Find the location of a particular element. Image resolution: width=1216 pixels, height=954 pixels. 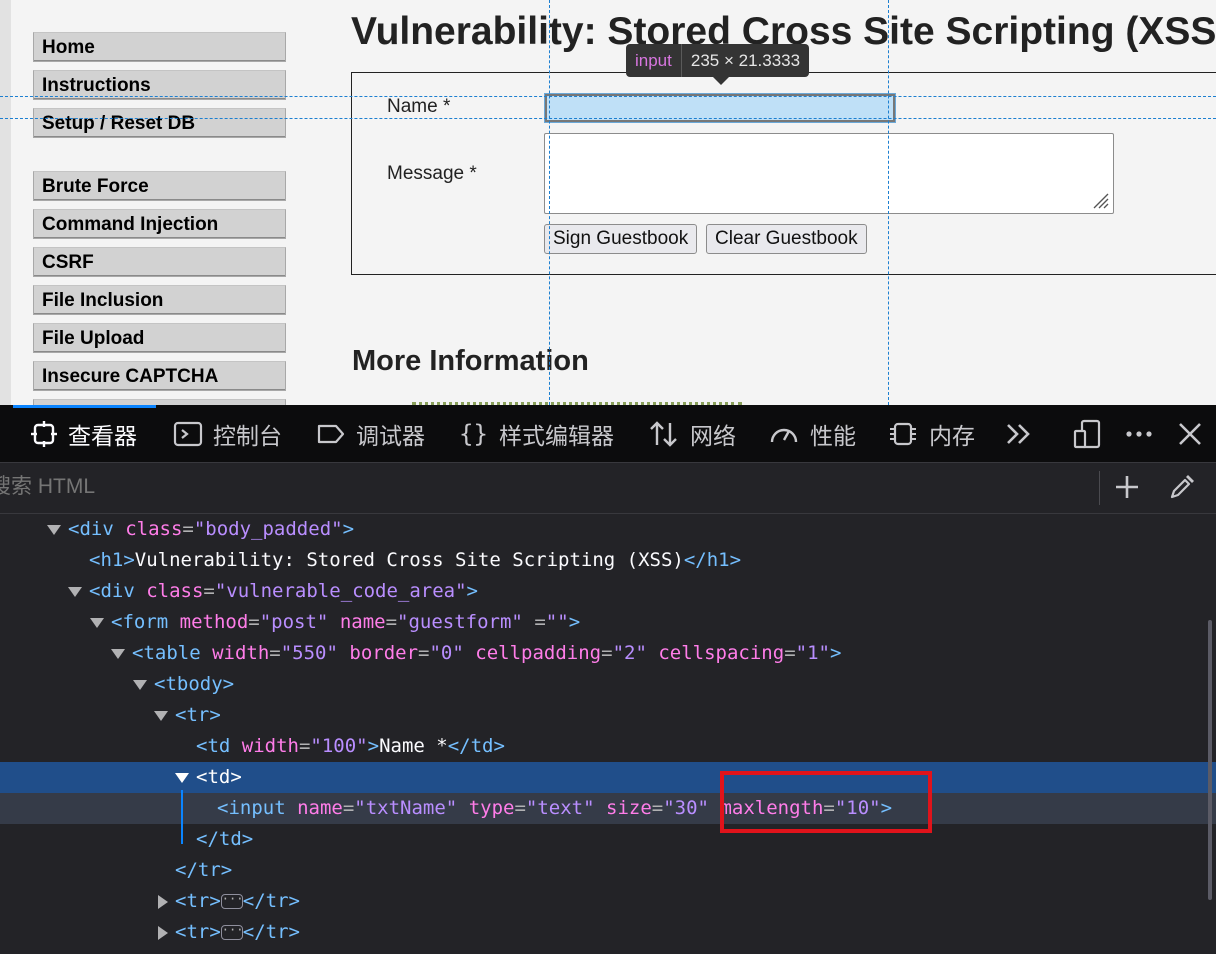

responsive-design-icon is located at coordinates (1088, 434).